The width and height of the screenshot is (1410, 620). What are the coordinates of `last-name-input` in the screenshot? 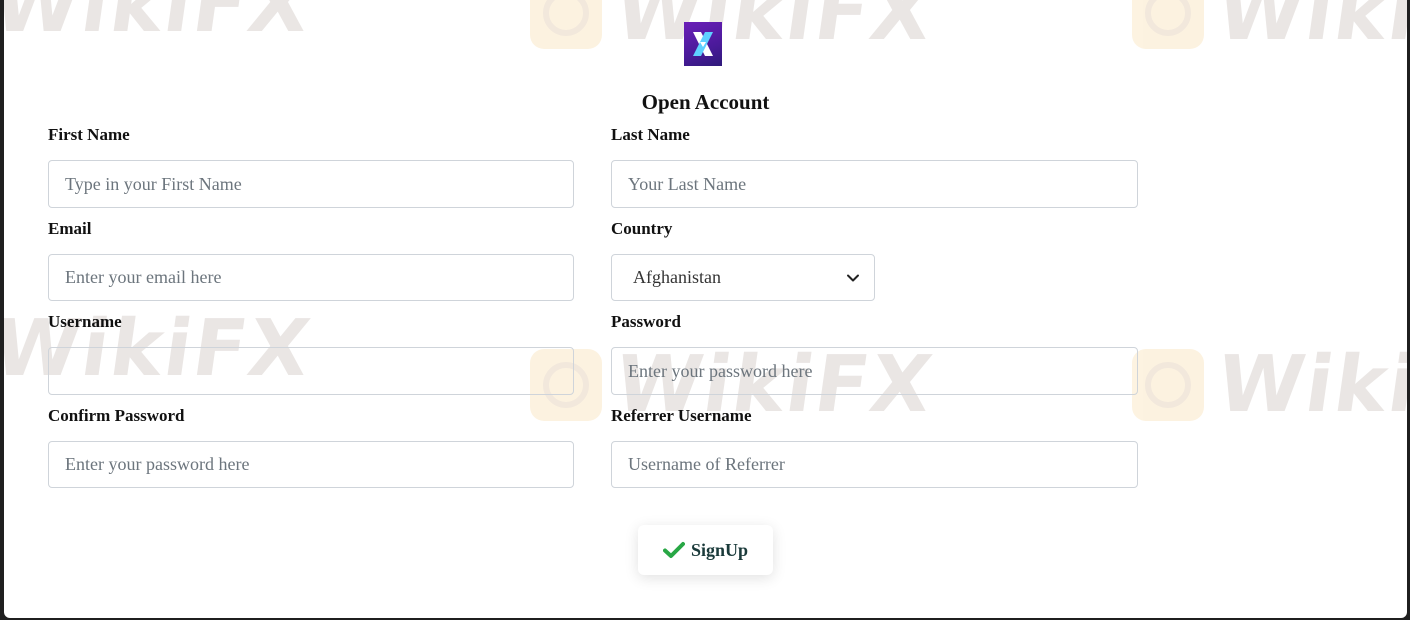 It's located at (874, 184).